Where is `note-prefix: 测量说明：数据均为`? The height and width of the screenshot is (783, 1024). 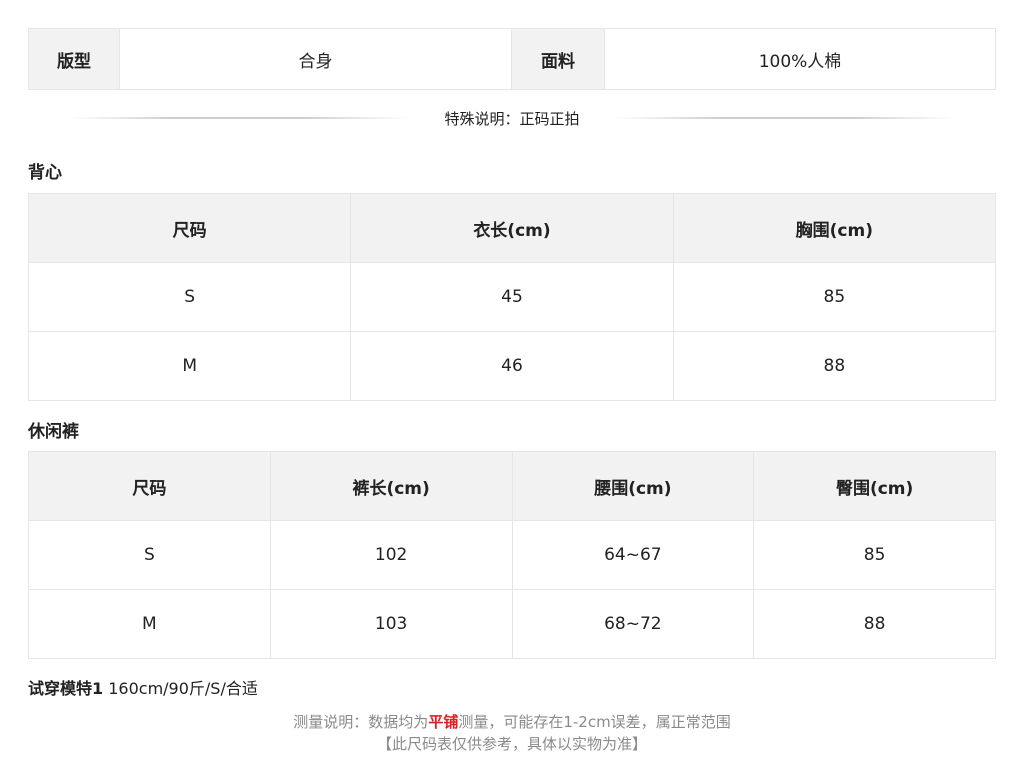 note-prefix: 测量说明：数据均为 is located at coordinates (361, 722).